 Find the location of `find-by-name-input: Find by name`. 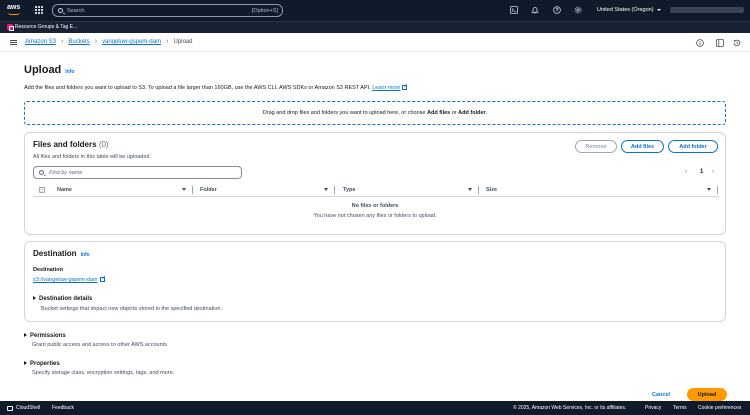

find-by-name-input: Find by name is located at coordinates (137, 172).